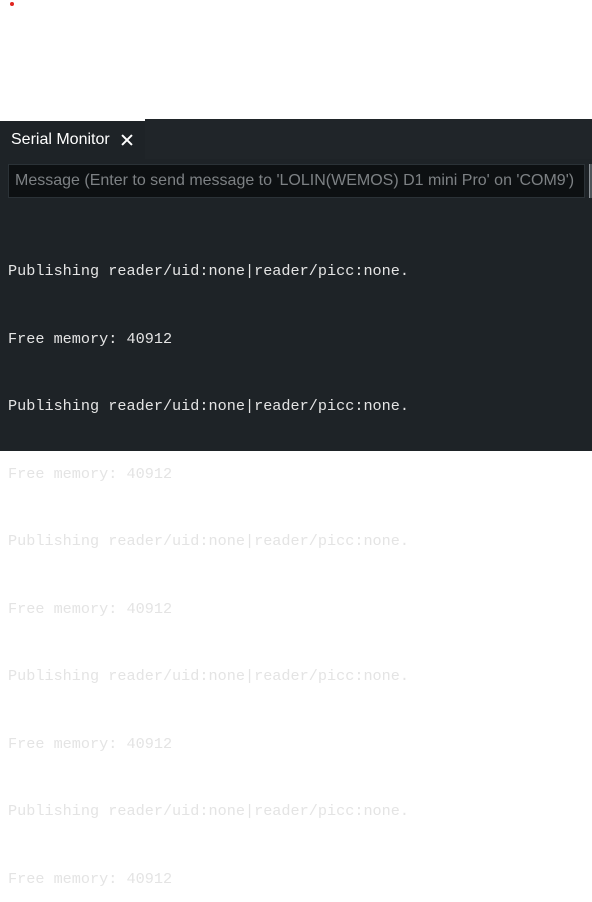  I want to click on tab-serial-monitor-label: Serial Monitor, so click(60, 139).